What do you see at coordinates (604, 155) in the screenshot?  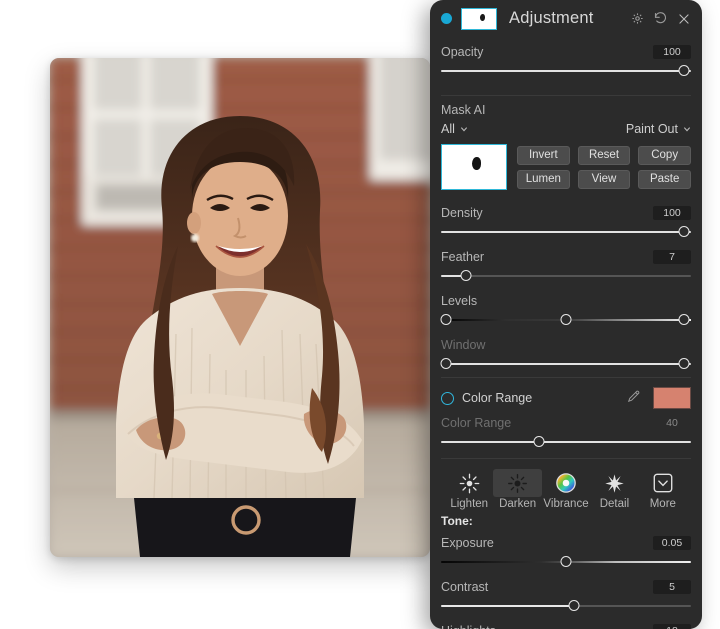 I see `reset-button: Reset` at bounding box center [604, 155].